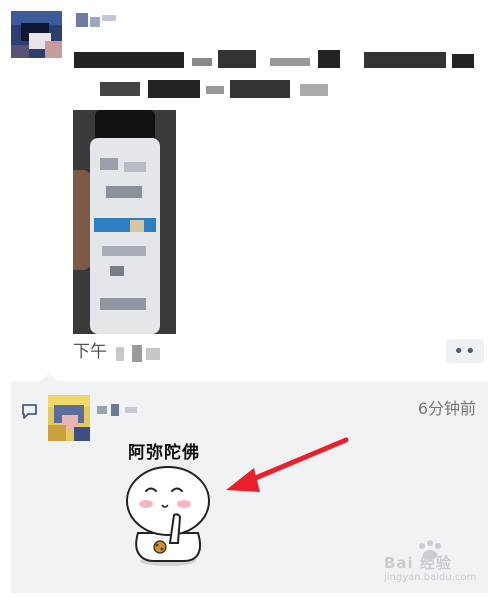  Describe the element at coordinates (90, 352) in the screenshot. I see `post-timestamp: 下午` at that location.